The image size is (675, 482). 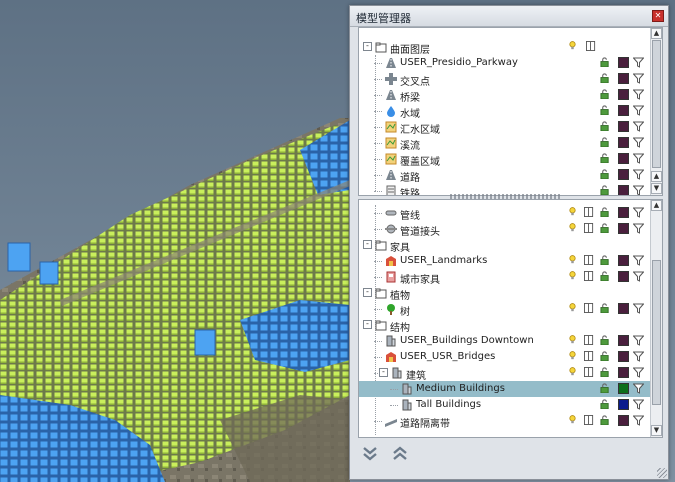 I want to click on vertical-scrollbar: ▲ ▼, so click(x=656, y=318).